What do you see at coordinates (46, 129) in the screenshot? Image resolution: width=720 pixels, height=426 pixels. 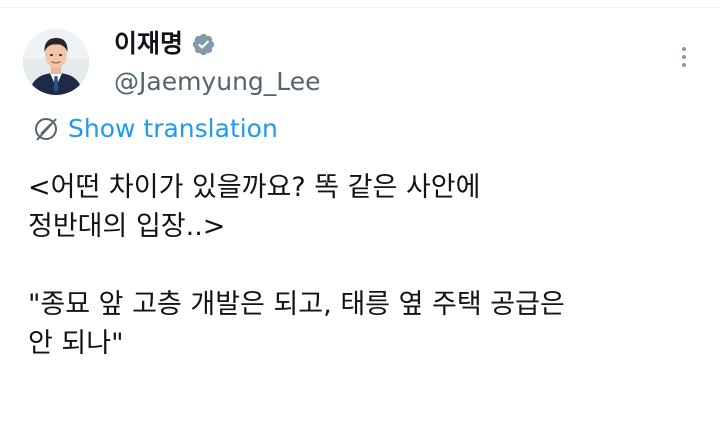 I see `globe-strike-icon` at bounding box center [46, 129].